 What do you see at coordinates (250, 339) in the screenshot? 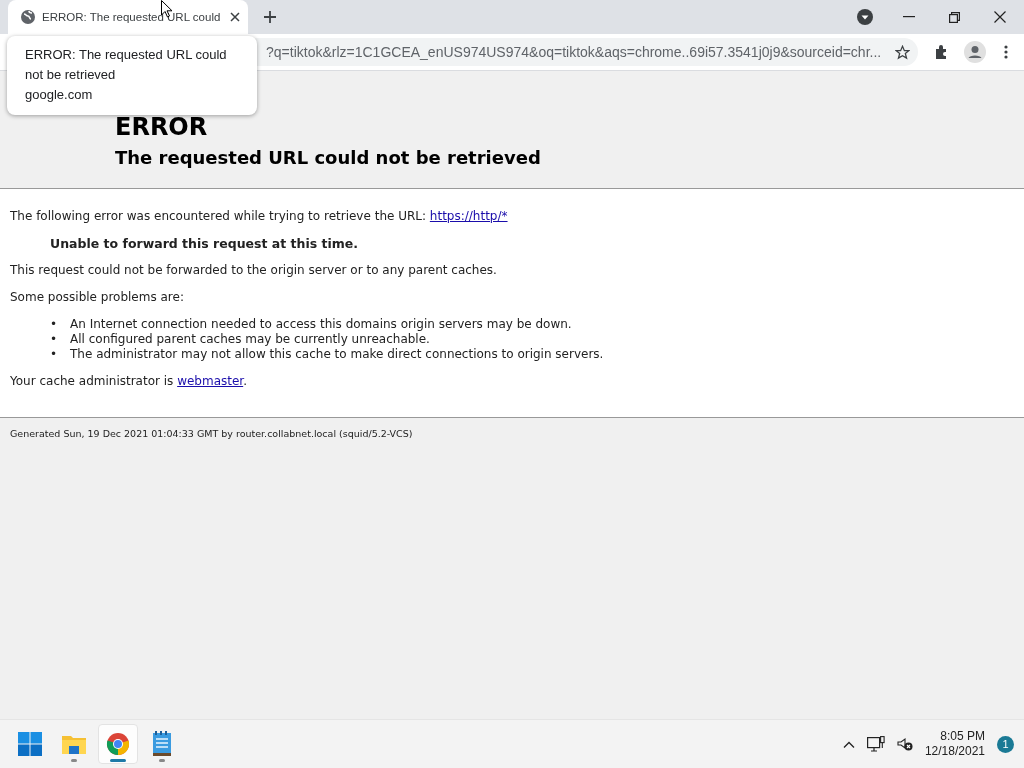
I see `problem-item: All configured parent caches may be currently unreachable.` at bounding box center [250, 339].